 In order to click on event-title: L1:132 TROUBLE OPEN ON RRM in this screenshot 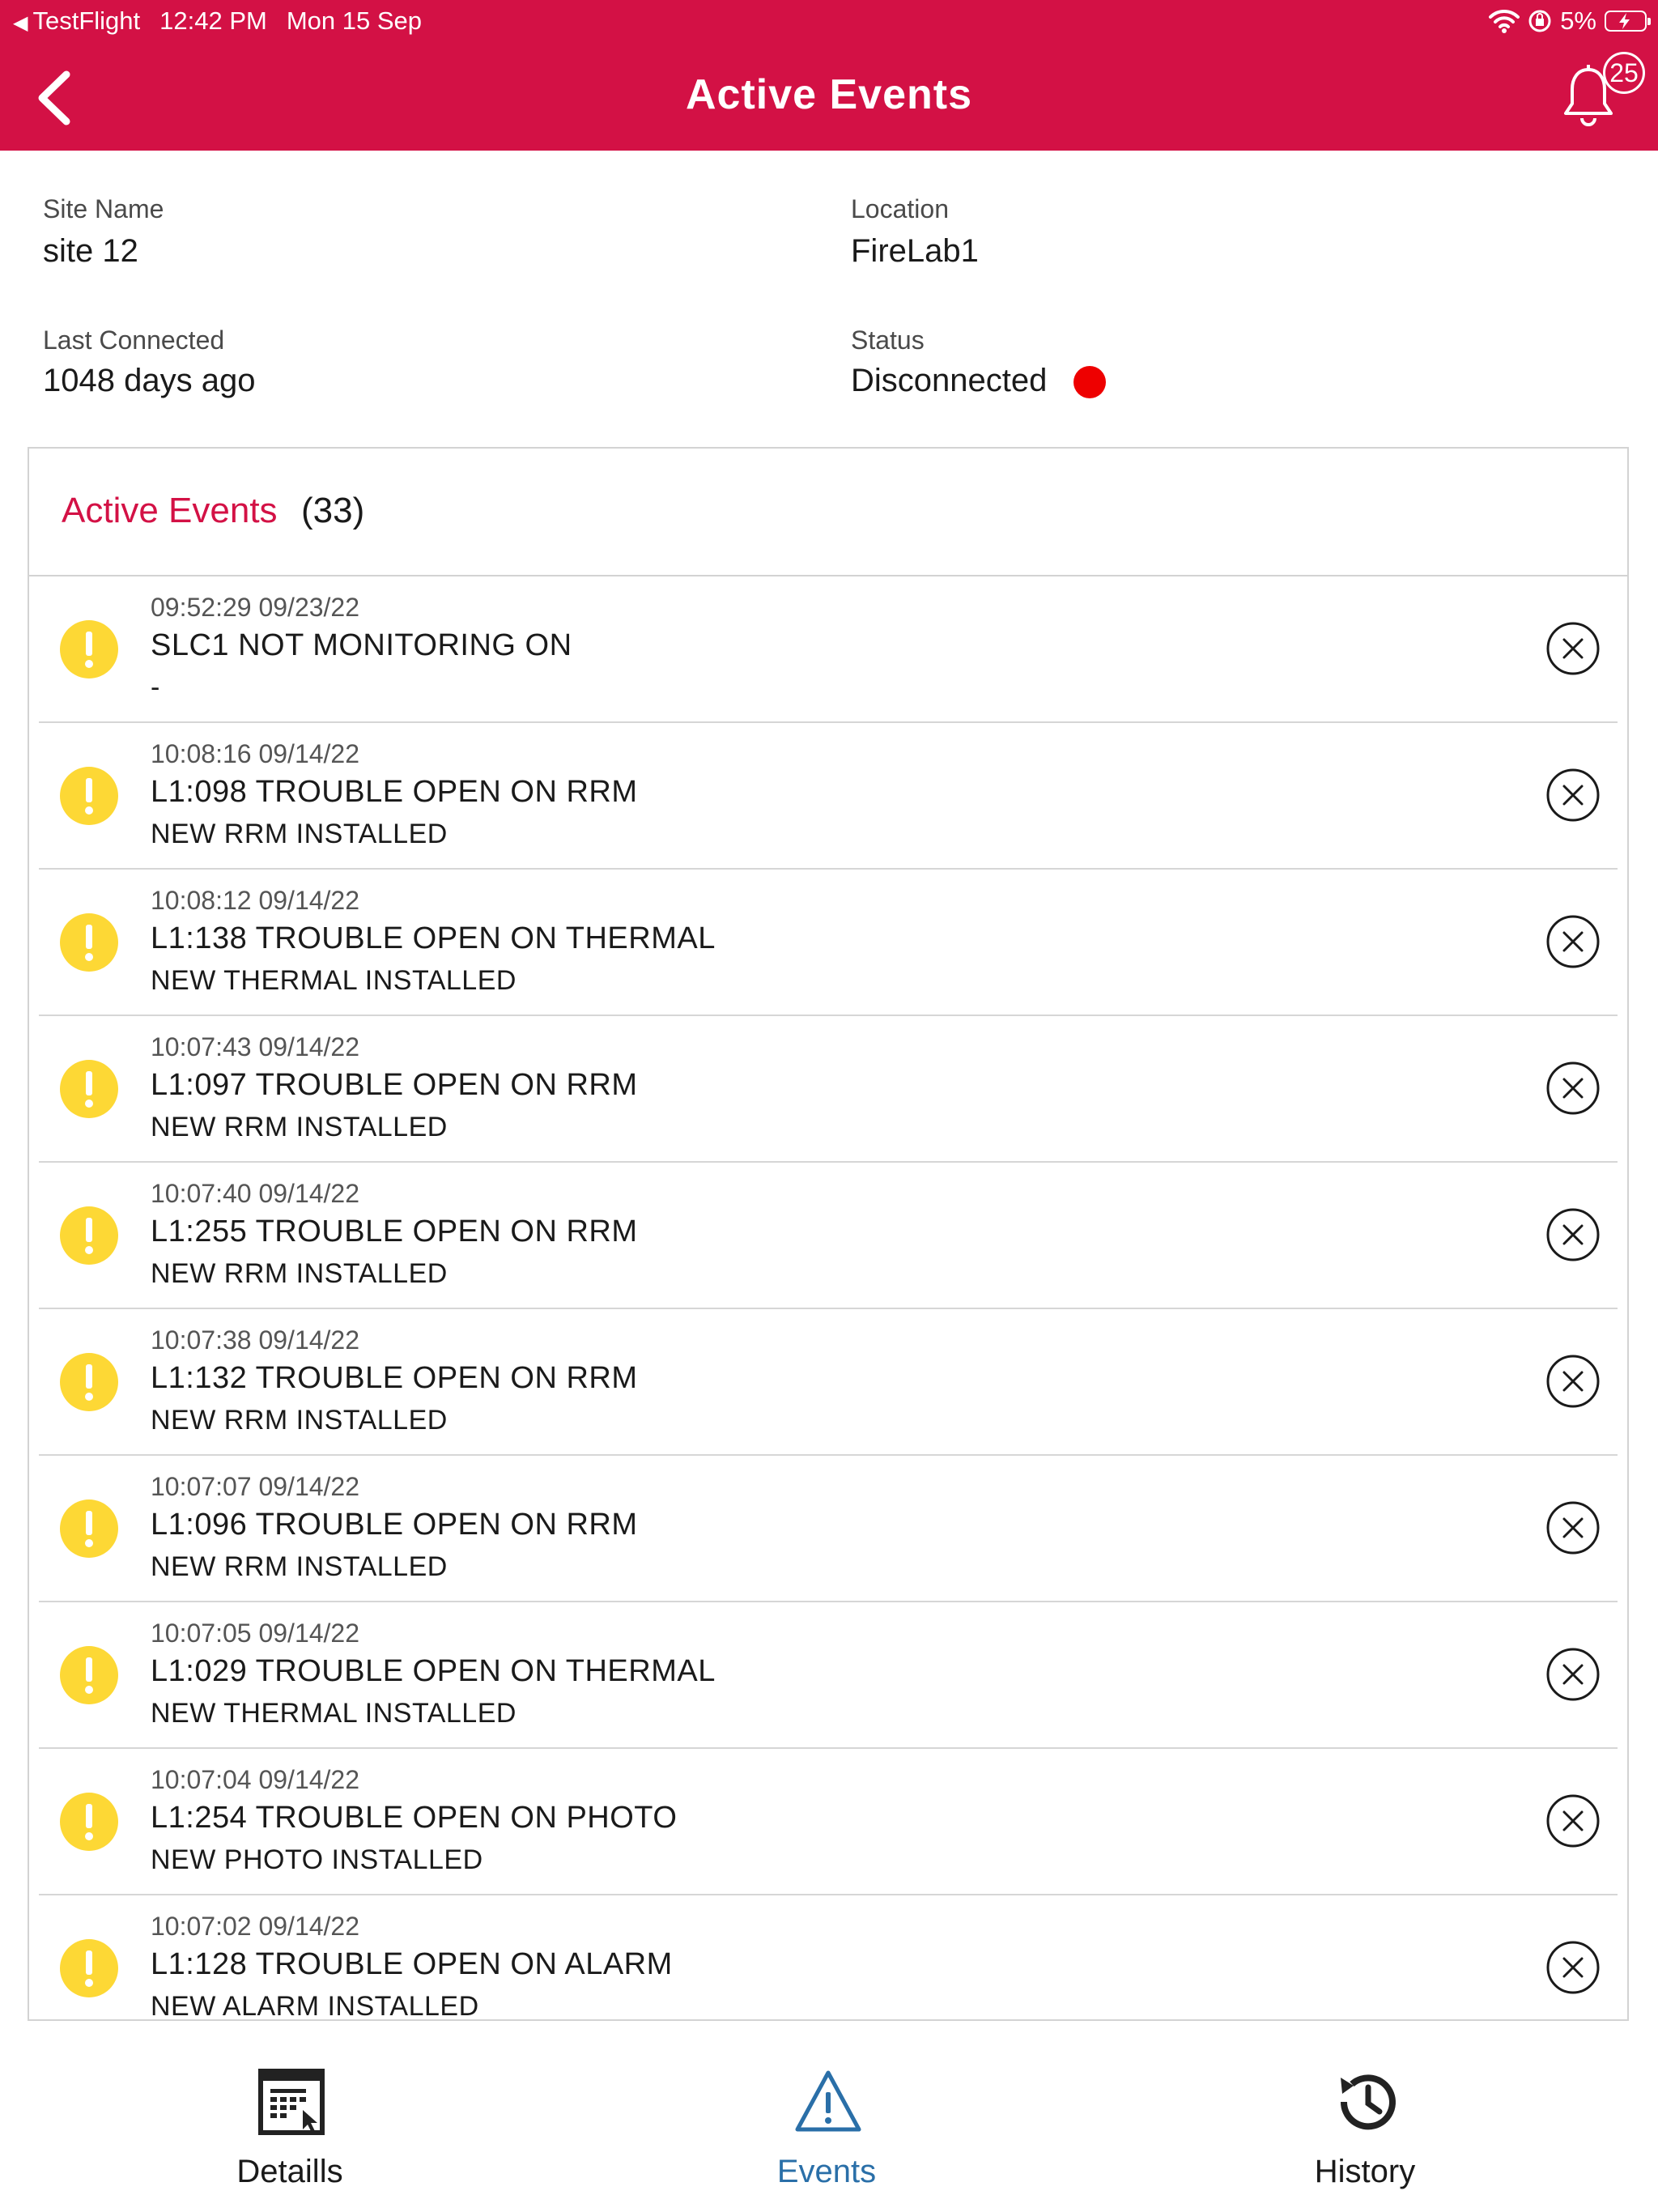, I will do `click(394, 1378)`.